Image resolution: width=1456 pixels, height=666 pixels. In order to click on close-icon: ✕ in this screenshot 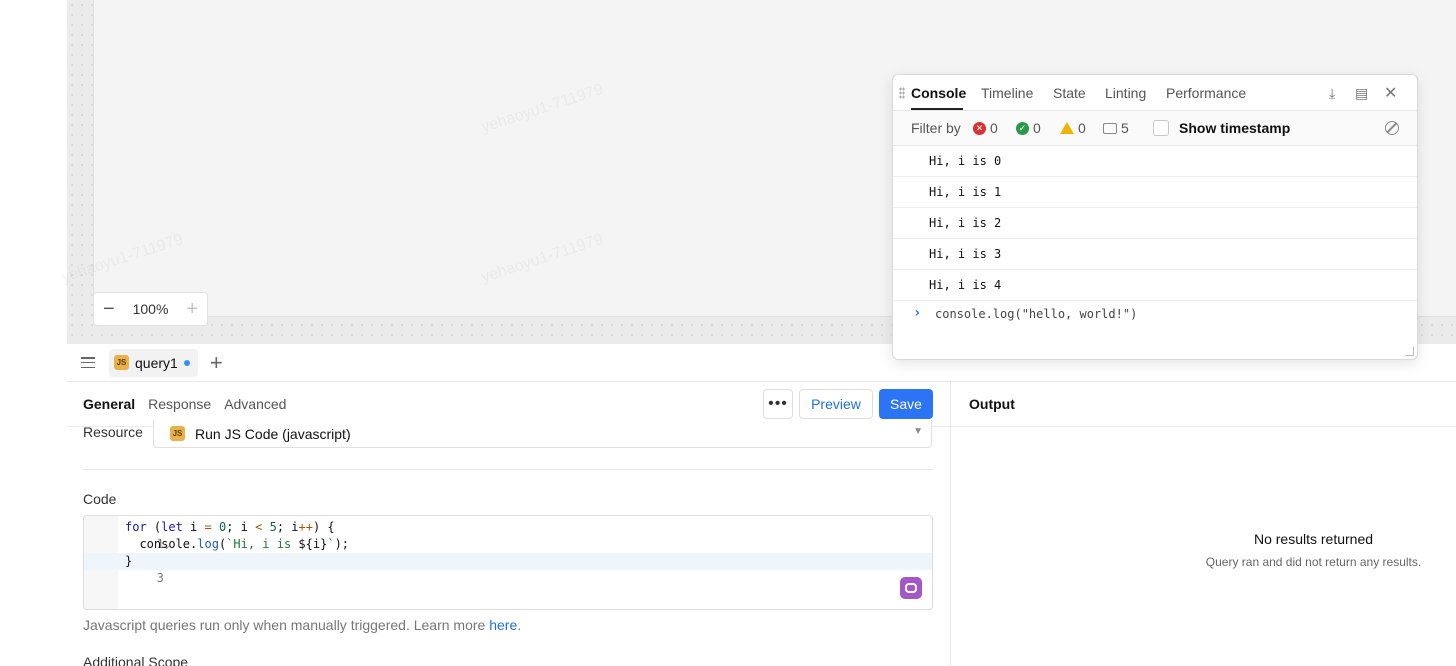, I will do `click(1390, 93)`.